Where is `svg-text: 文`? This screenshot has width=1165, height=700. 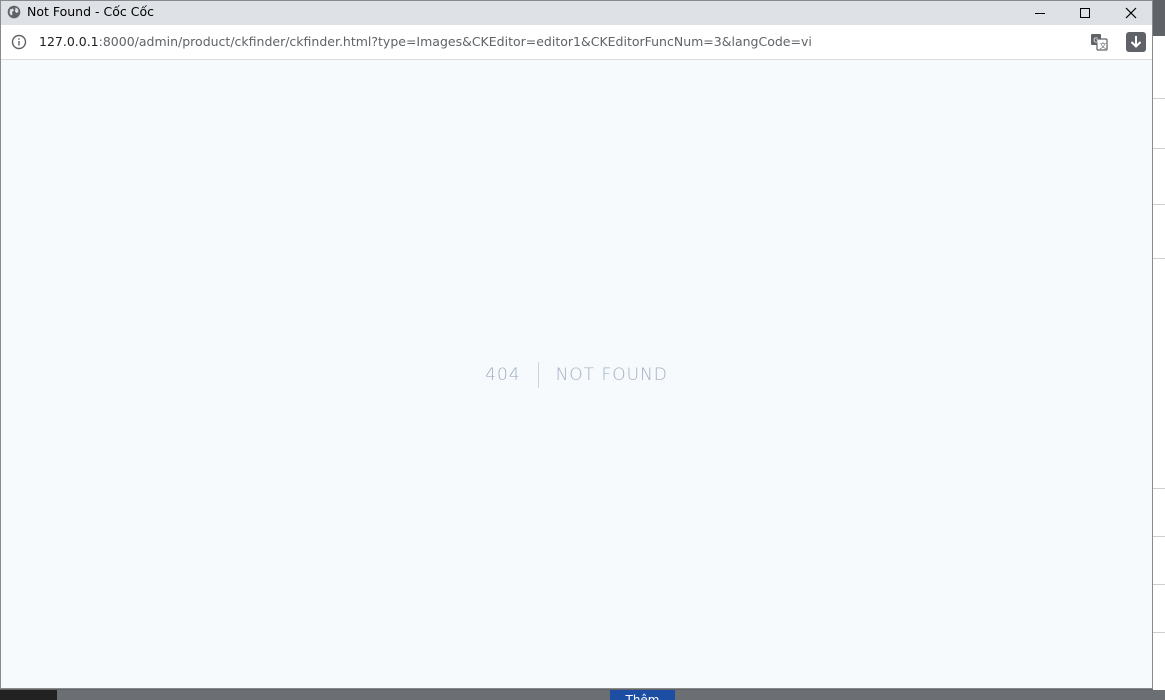
svg-text: 文 is located at coordinates (1103, 45).